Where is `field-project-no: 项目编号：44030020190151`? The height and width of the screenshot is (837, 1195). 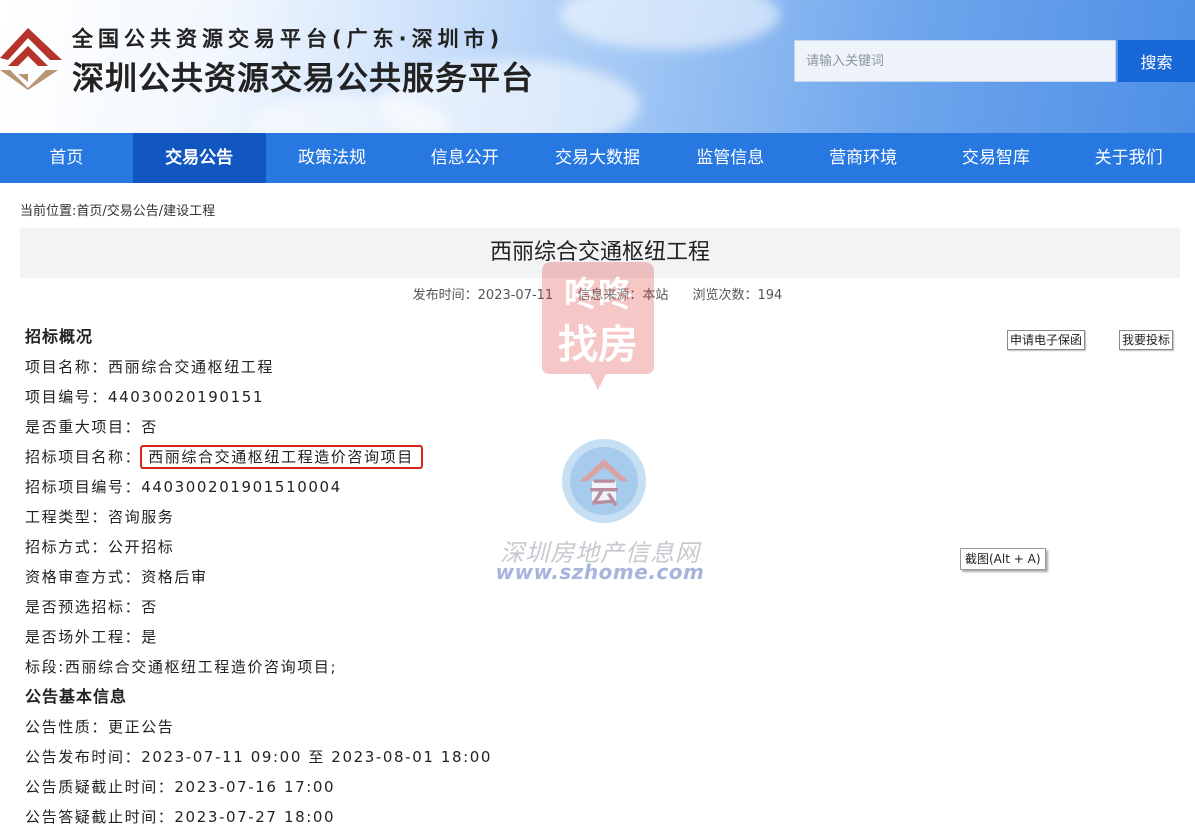
field-project-no: 项目编号：44030020190151 is located at coordinates (145, 397).